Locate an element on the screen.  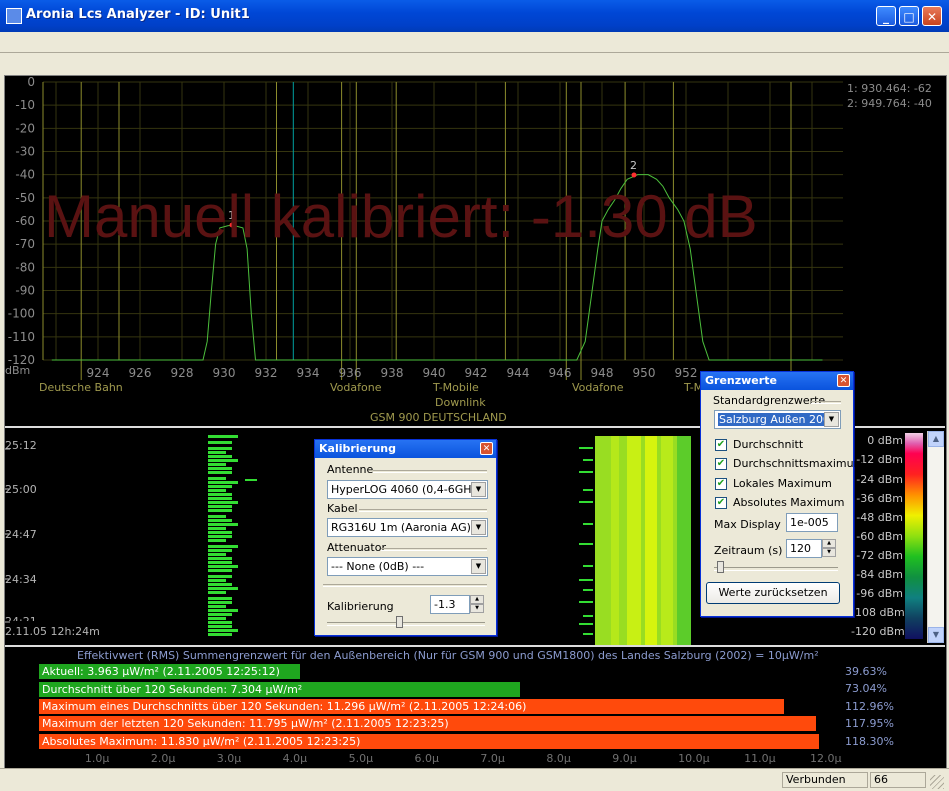
antenne-separator is located at coordinates (430, 471).